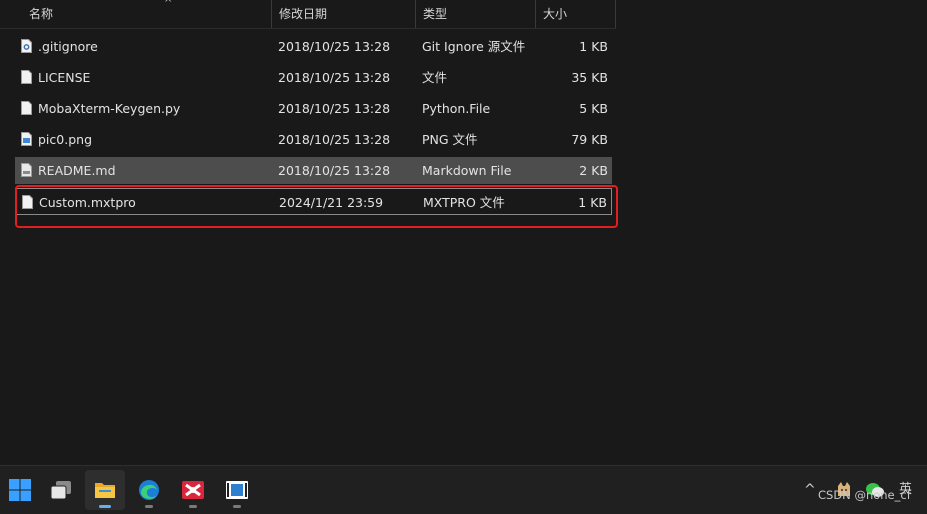  What do you see at coordinates (26, 139) in the screenshot?
I see `image-file-icon` at bounding box center [26, 139].